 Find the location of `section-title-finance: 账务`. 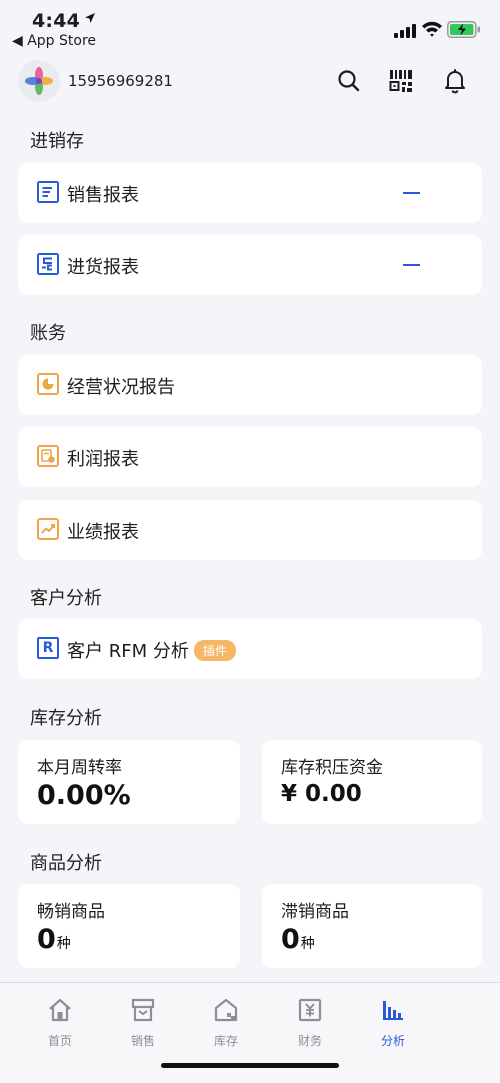

section-title-finance: 账务 is located at coordinates (48, 333).